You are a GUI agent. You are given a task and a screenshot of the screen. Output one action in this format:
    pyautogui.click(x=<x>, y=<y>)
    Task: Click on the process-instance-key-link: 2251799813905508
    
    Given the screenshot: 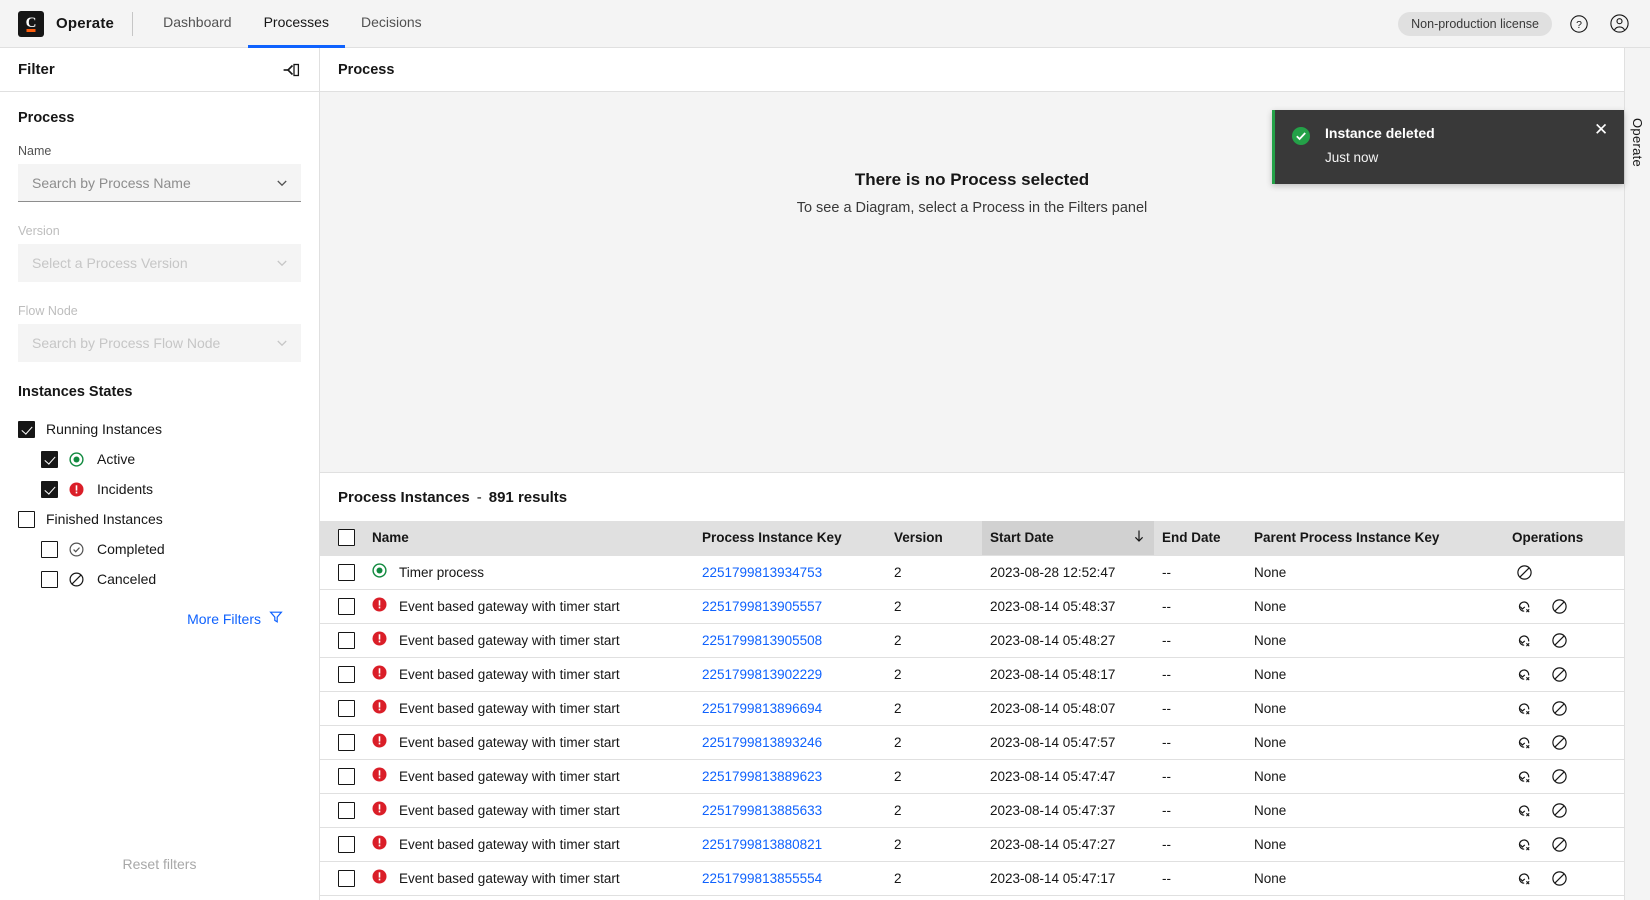 What is the action you would take?
    pyautogui.click(x=762, y=640)
    